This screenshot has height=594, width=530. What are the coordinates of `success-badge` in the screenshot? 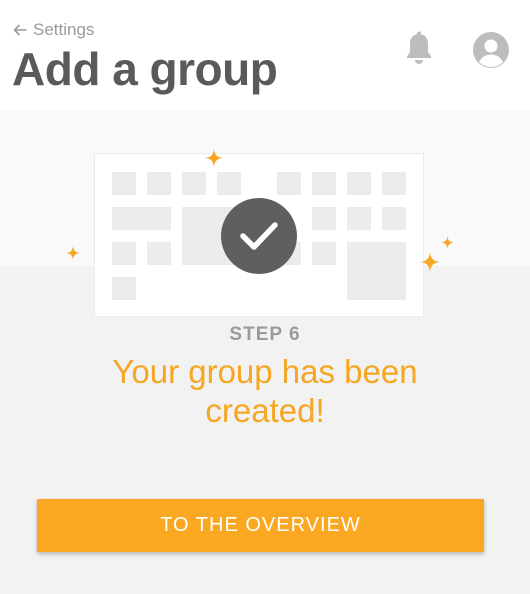 It's located at (259, 236).